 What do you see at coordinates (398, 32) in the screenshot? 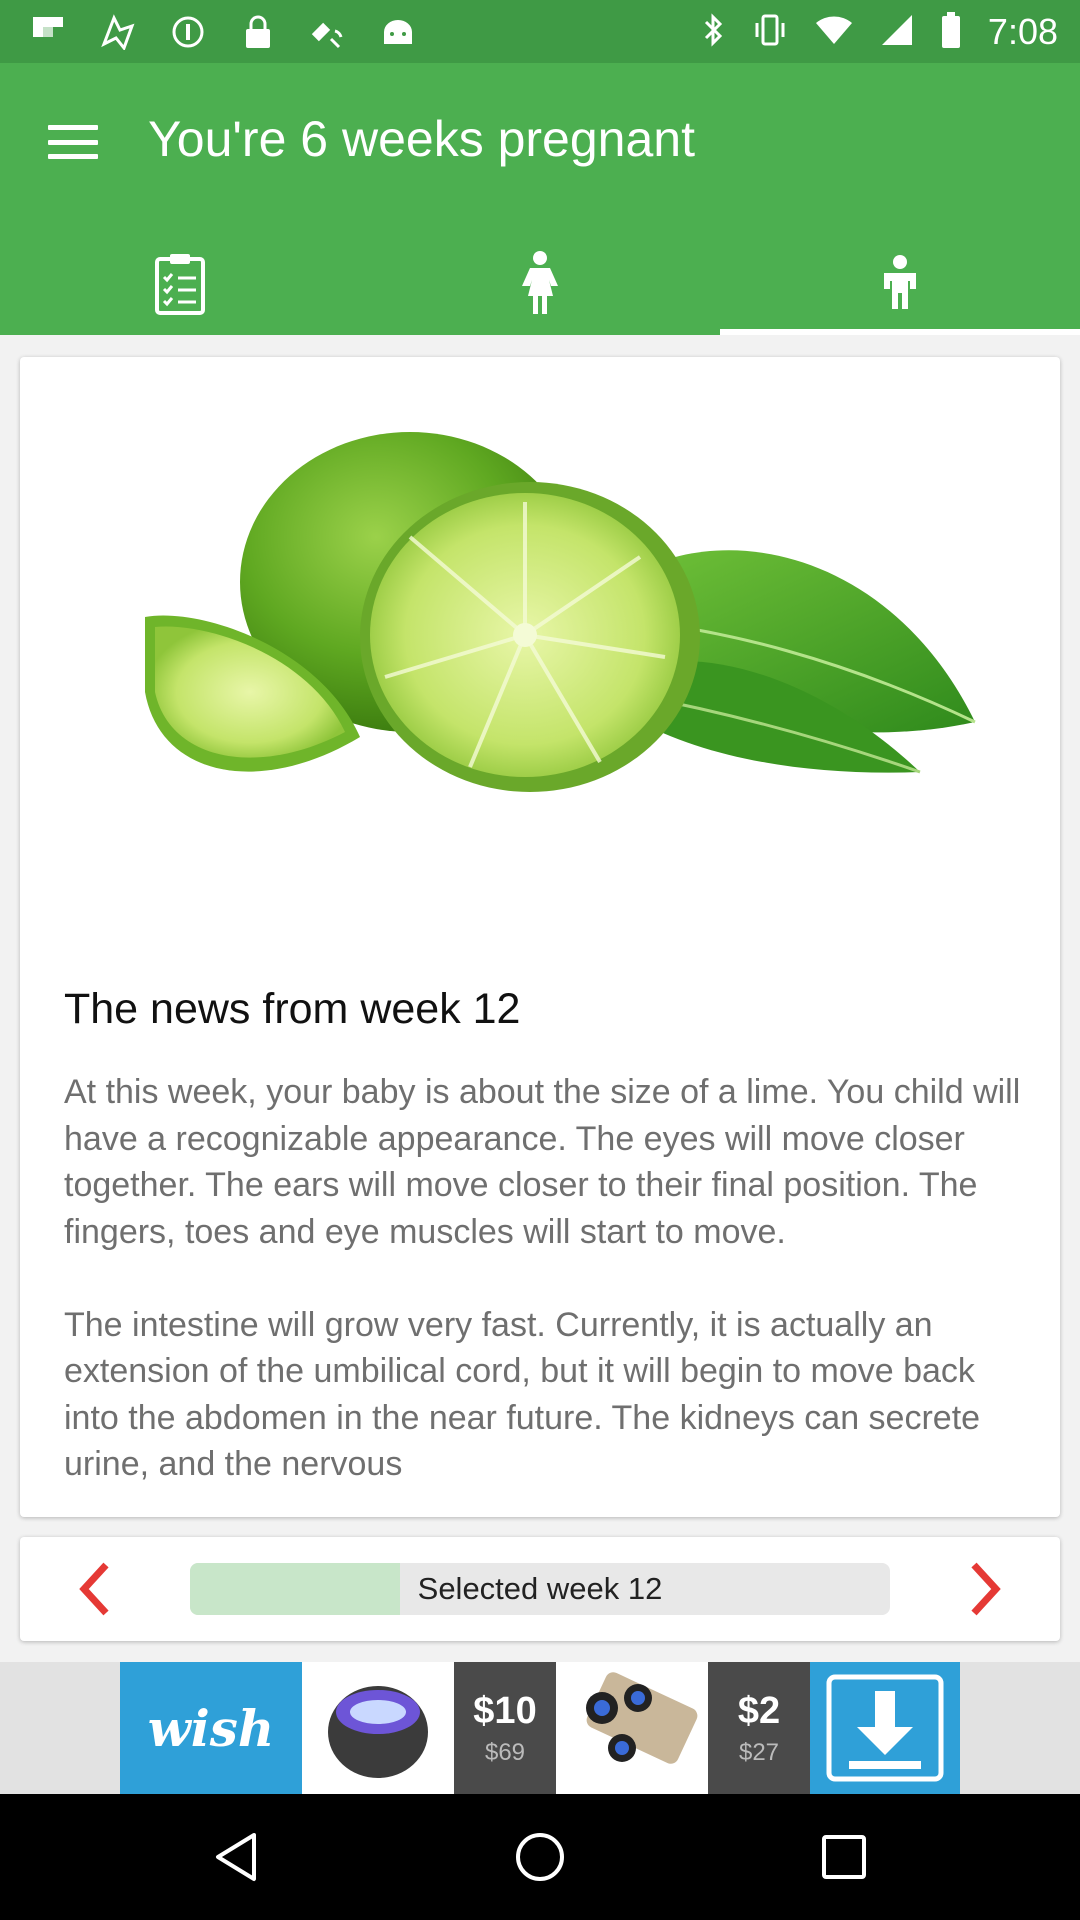
I see `android-icon` at bounding box center [398, 32].